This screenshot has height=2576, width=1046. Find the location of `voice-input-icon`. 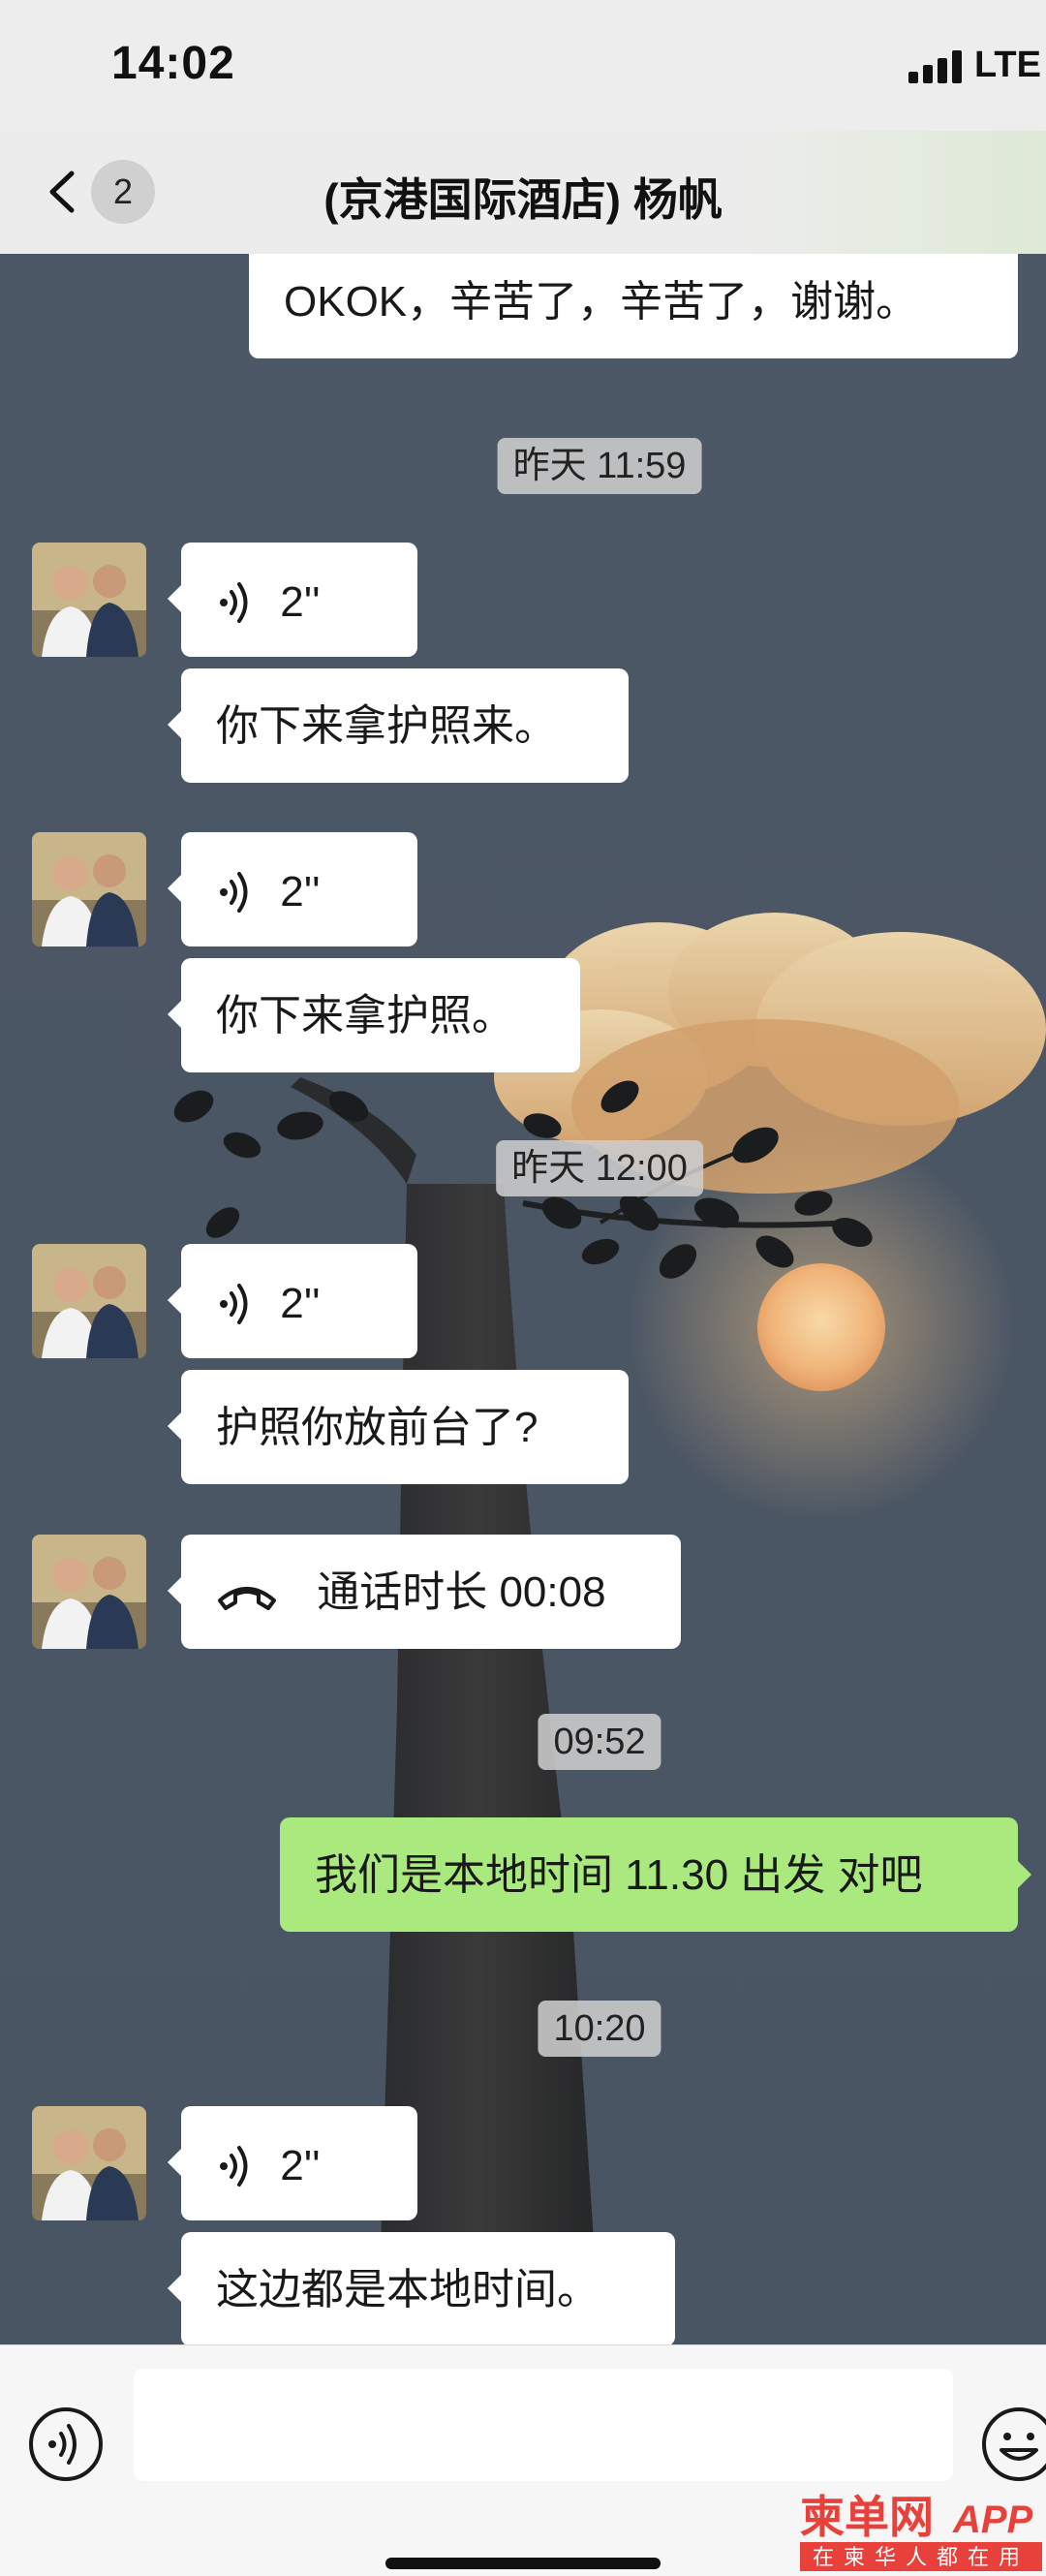

voice-input-icon is located at coordinates (66, 2444).